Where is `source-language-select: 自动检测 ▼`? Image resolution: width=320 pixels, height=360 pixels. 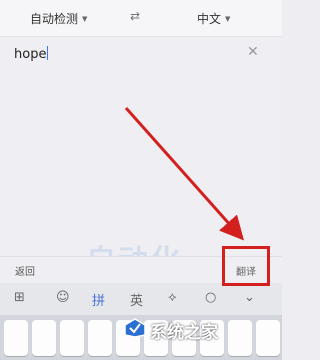 source-language-select: 自动检测 ▼ is located at coordinates (58, 18).